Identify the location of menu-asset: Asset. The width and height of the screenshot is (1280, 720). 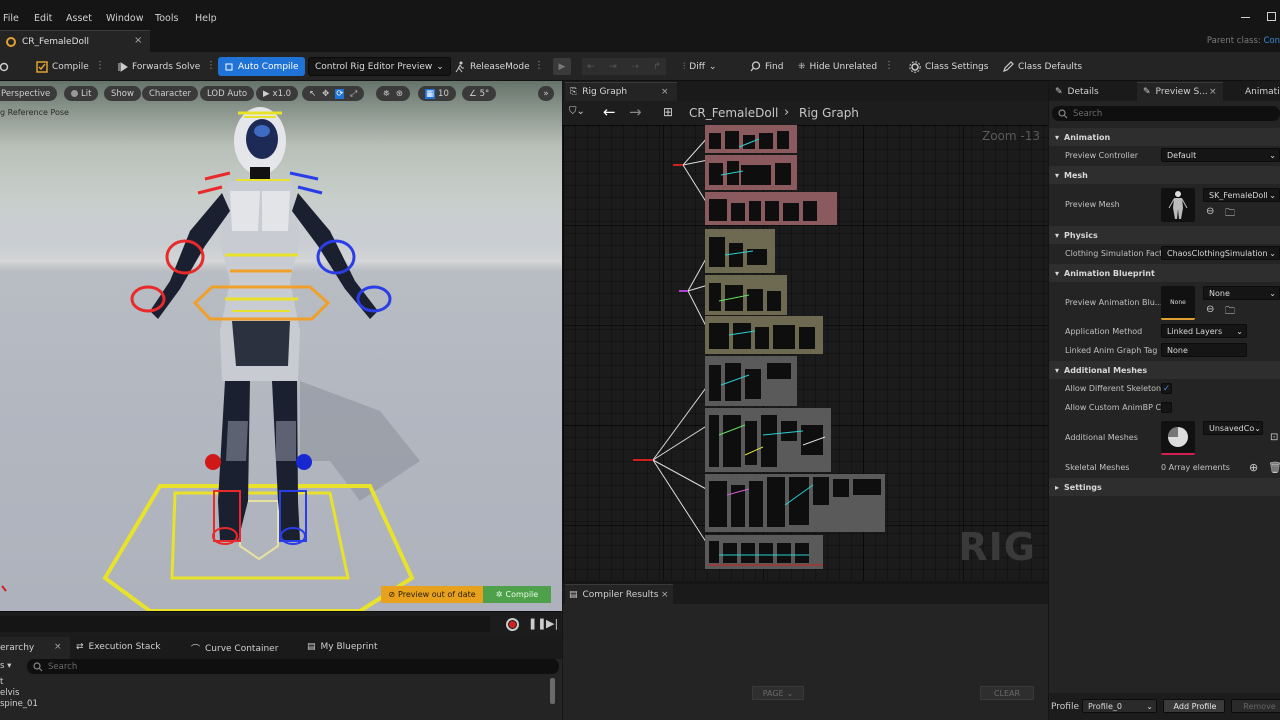
(79, 18).